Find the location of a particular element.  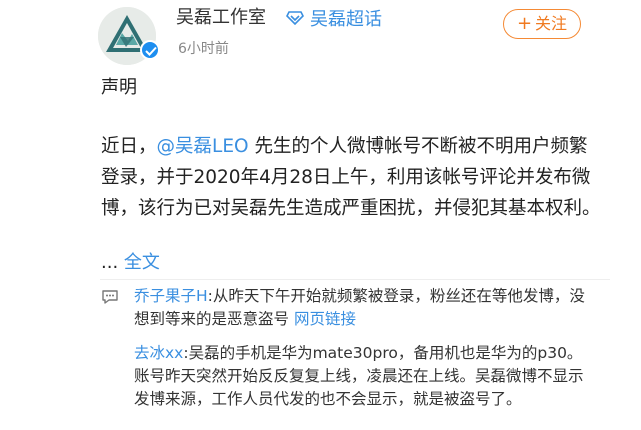

follow-label: 关注 is located at coordinates (551, 23).